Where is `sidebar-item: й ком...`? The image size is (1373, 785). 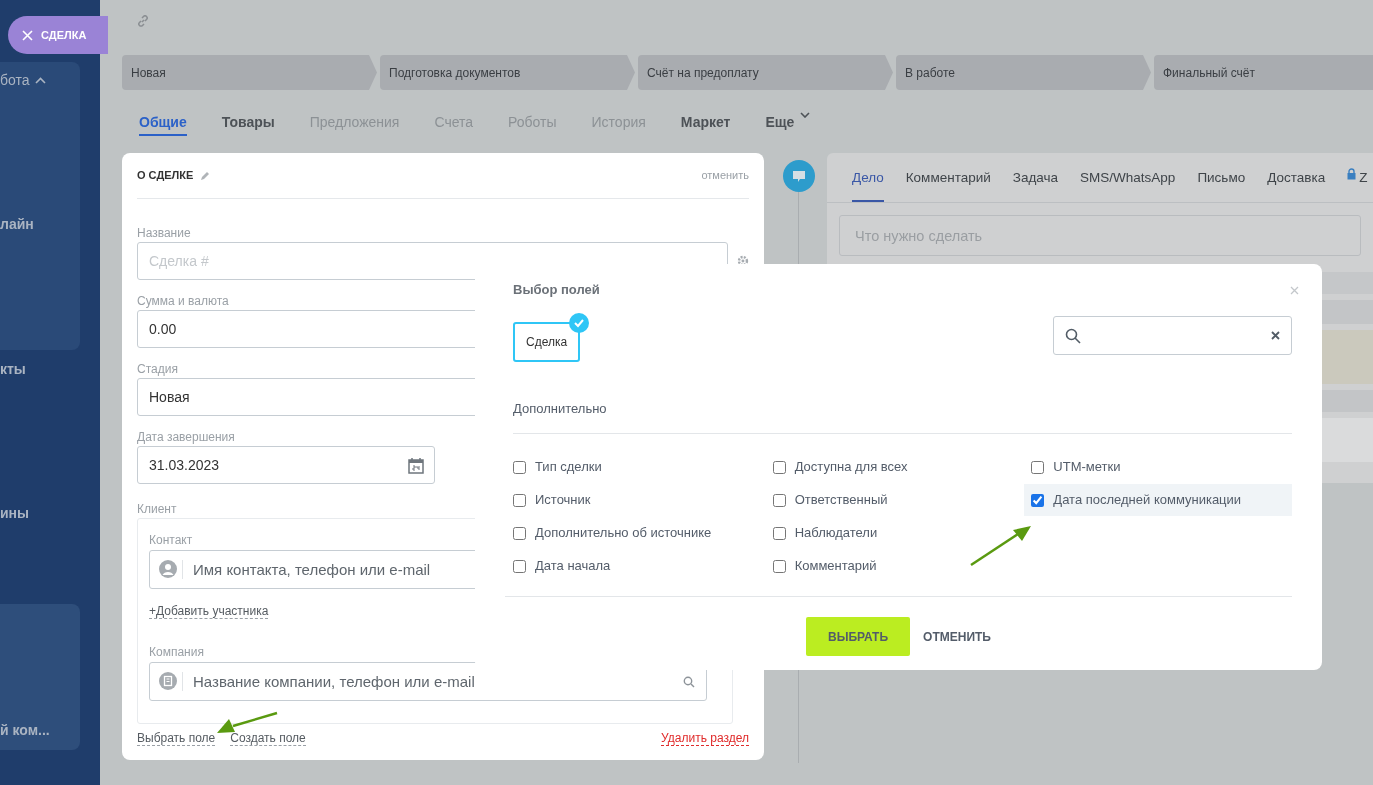
sidebar-item: й ком... is located at coordinates (25, 730).